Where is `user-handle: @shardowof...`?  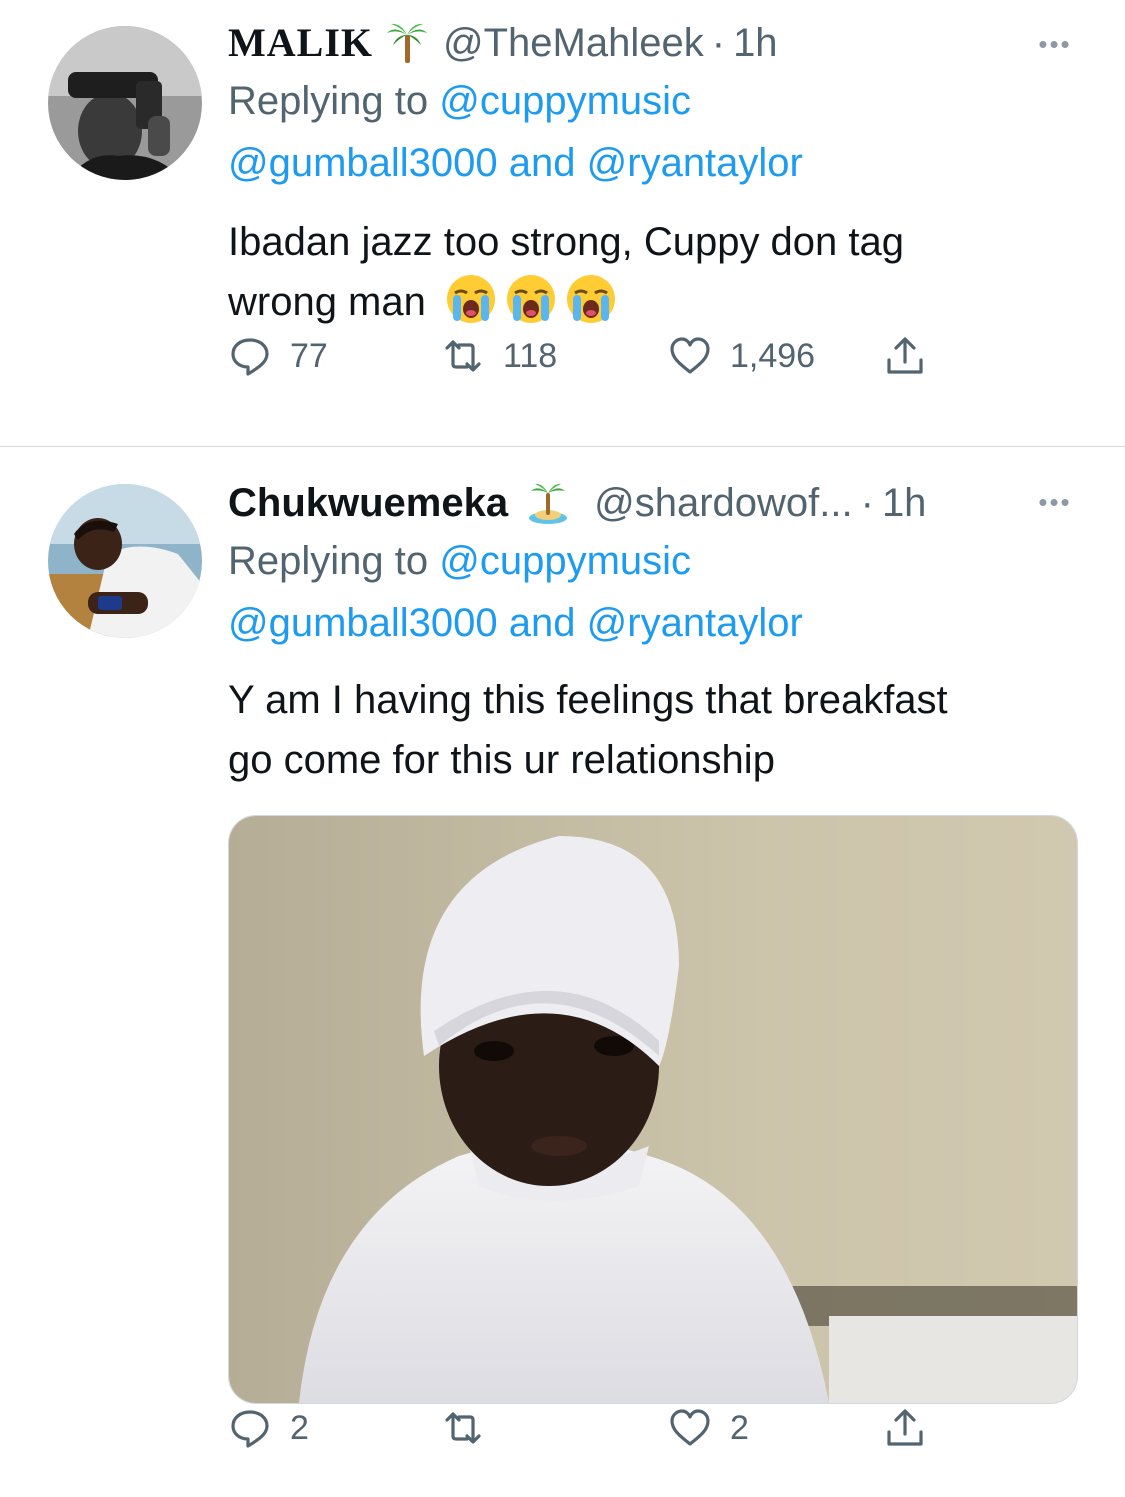
user-handle: @shardowof... is located at coordinates (723, 503).